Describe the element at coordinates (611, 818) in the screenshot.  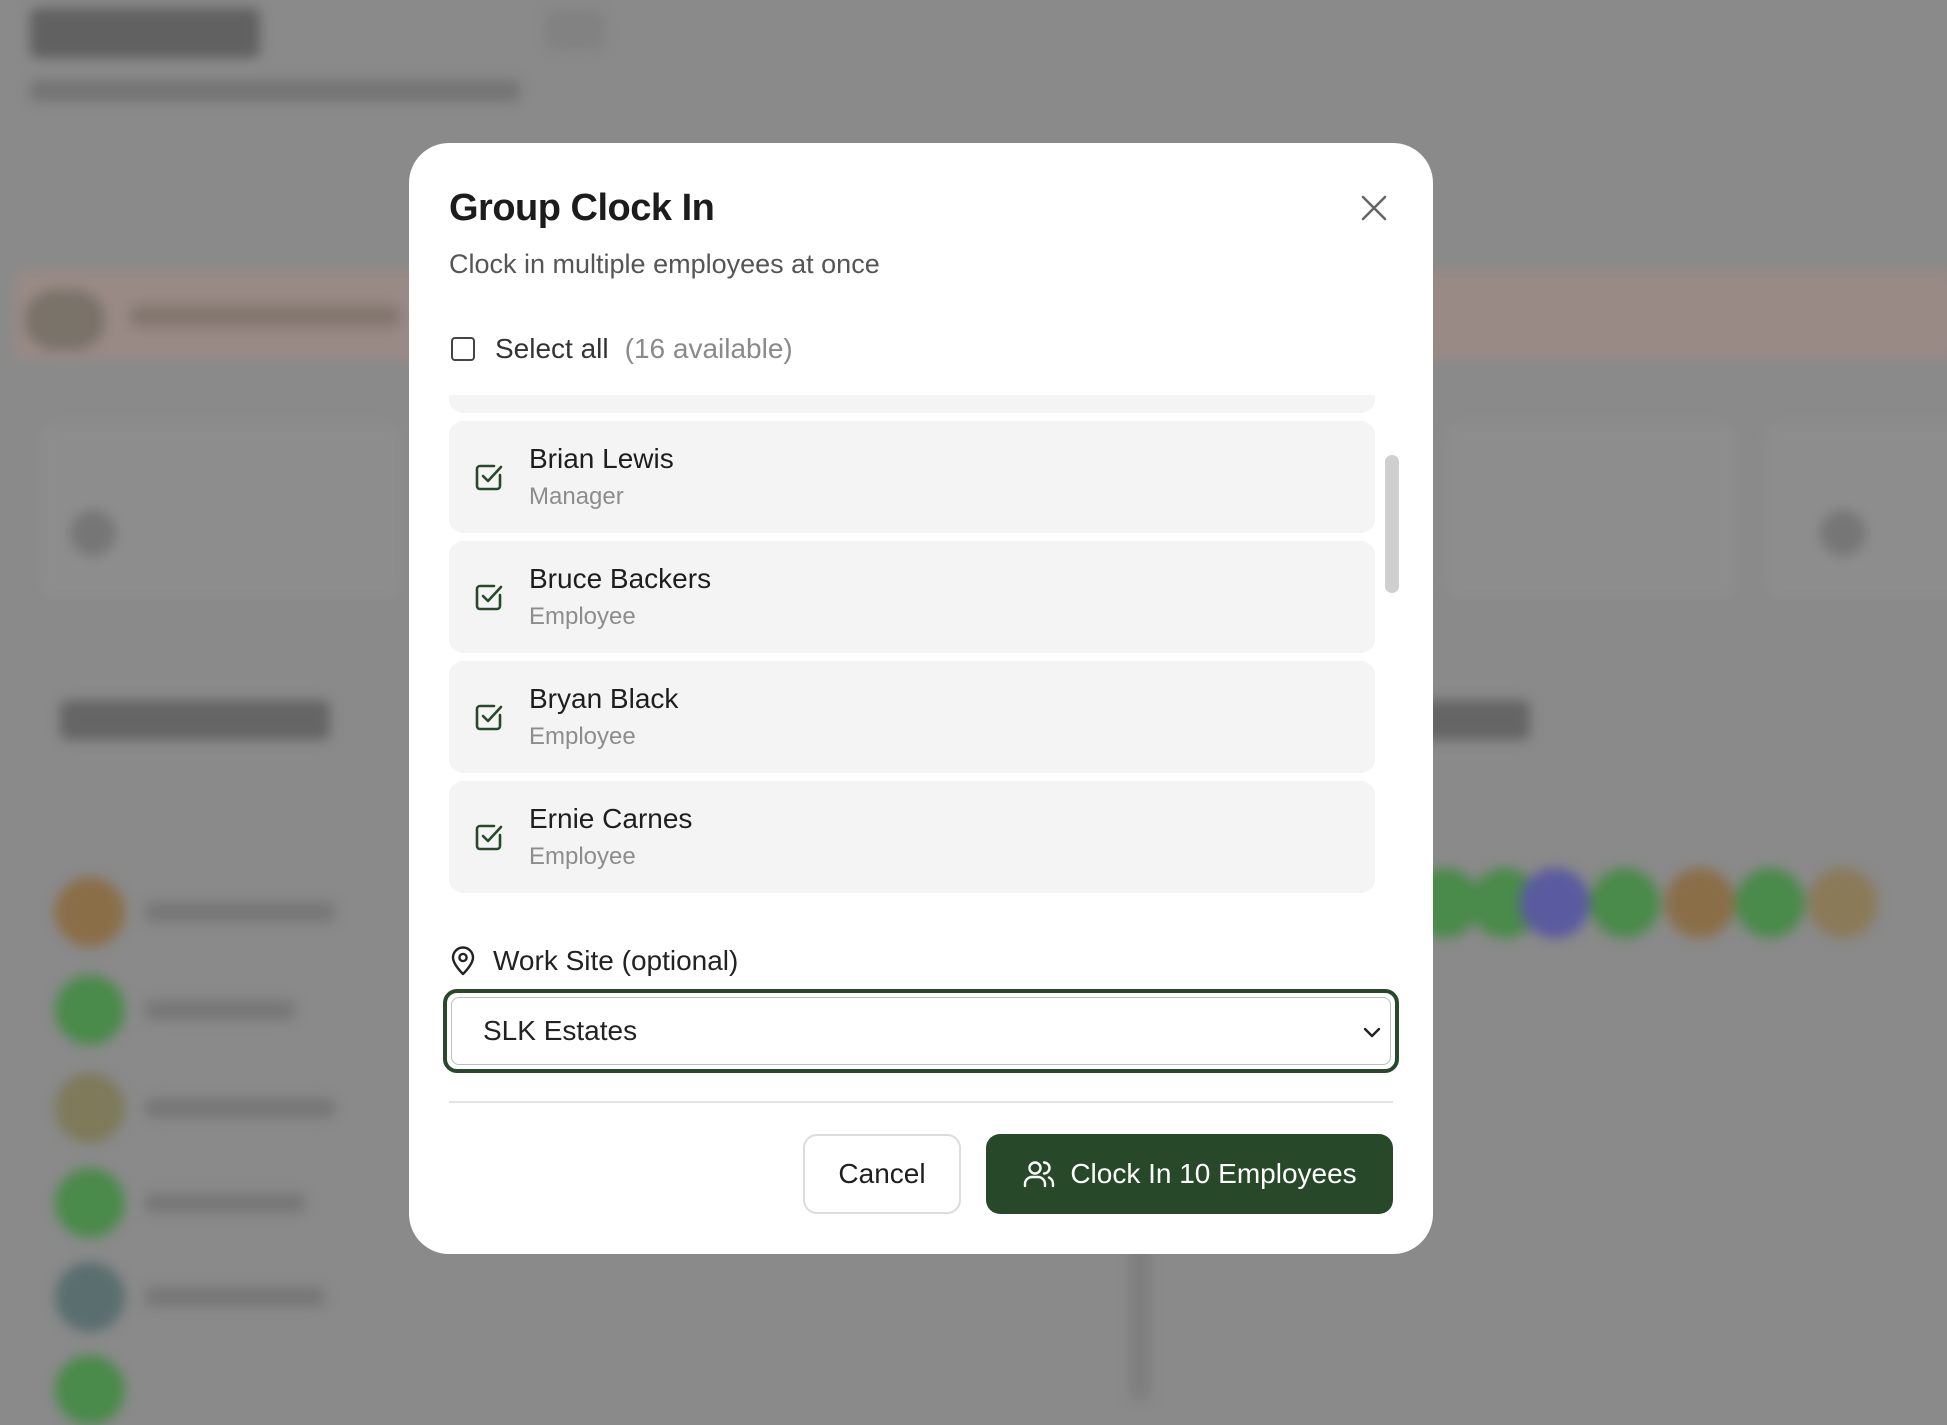
I see `employee-name: Ernie Carnes` at that location.